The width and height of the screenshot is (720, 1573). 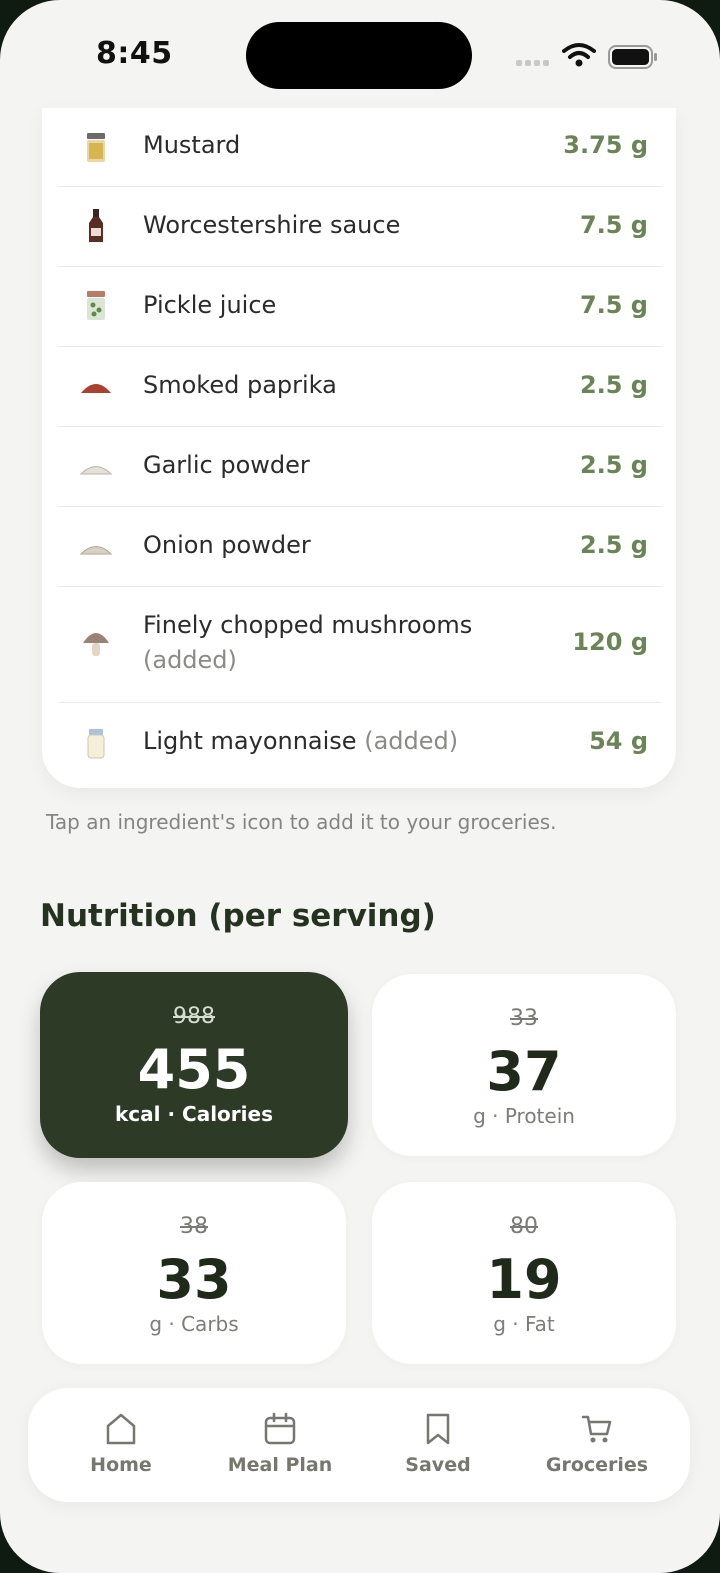 I want to click on carbs-unit-label: g · Carbs, so click(x=194, y=1324).